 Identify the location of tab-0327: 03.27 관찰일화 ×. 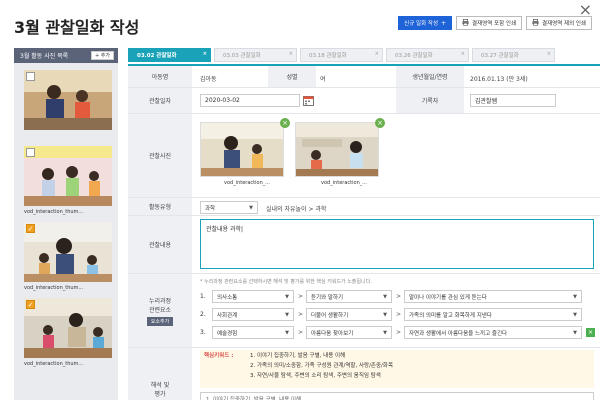
(513, 55).